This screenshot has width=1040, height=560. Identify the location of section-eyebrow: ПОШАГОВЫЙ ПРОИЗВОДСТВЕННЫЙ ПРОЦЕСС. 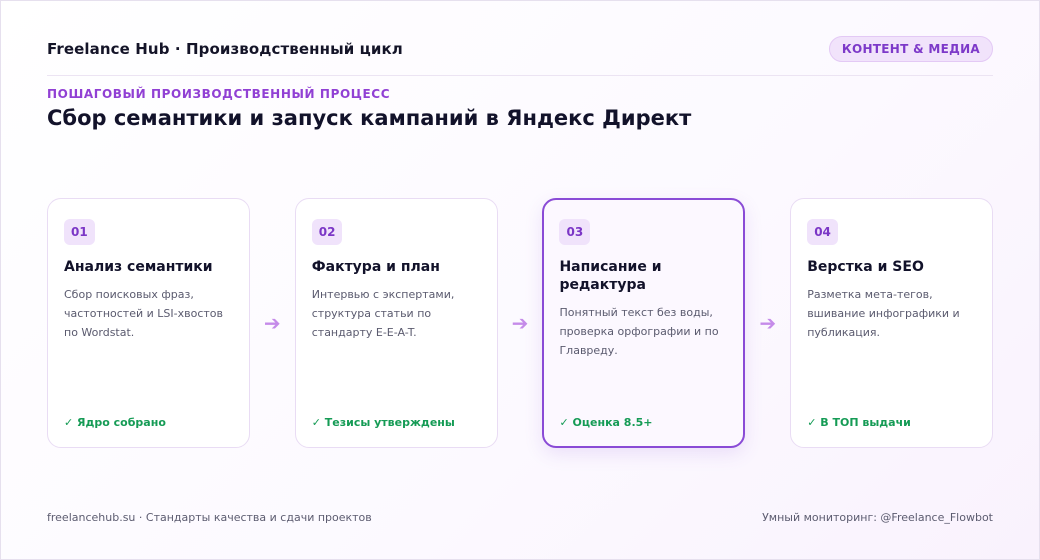
(219, 94).